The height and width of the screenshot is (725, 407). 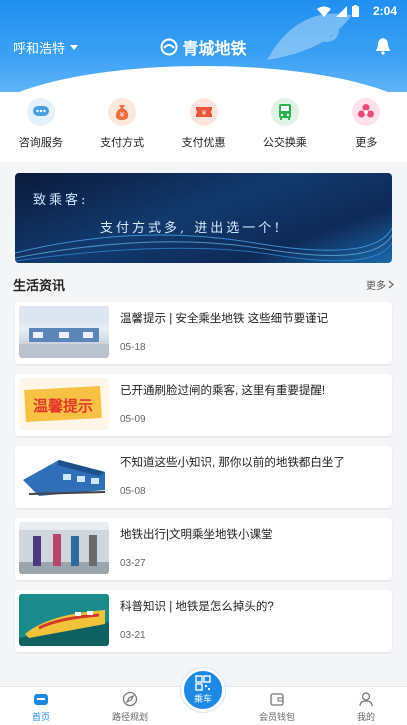 What do you see at coordinates (284, 143) in the screenshot?
I see `quick-item-label: 公交换乘` at bounding box center [284, 143].